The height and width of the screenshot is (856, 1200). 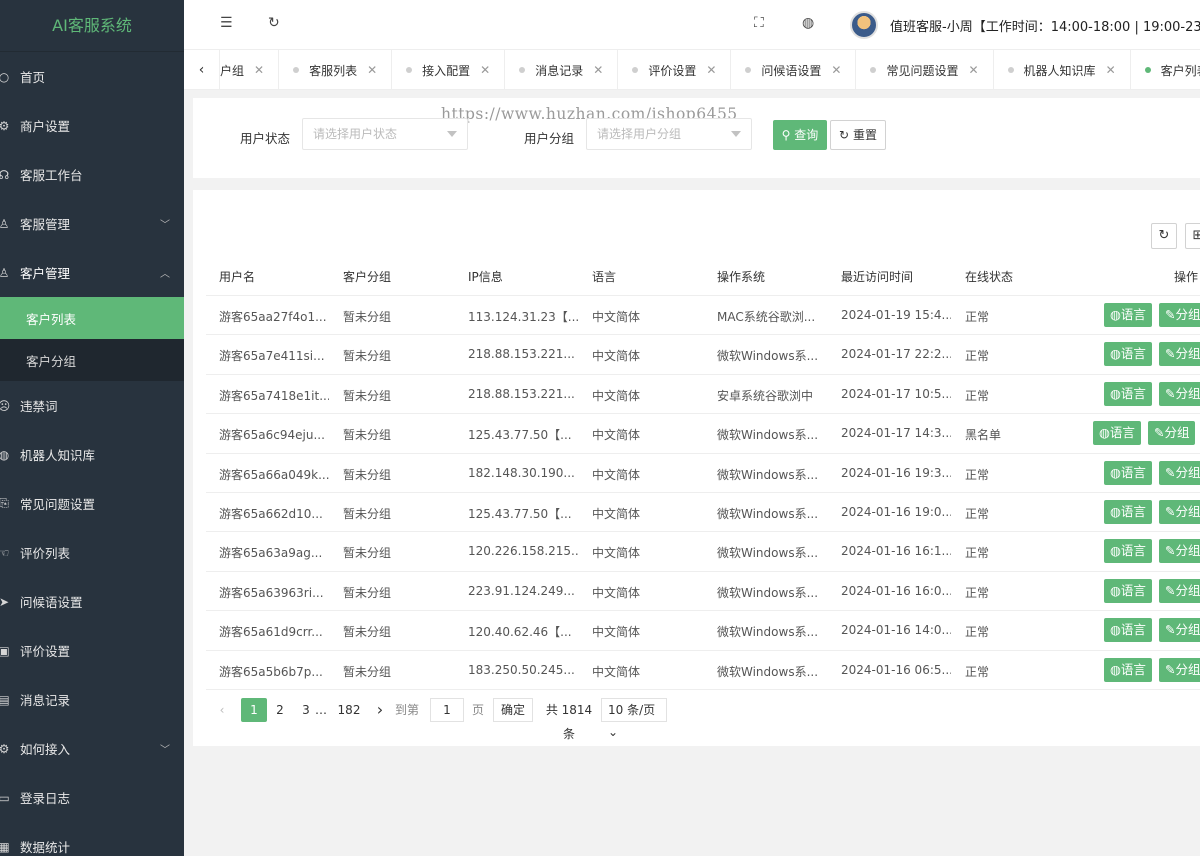 I want to click on tab-6: 常见问题设置 ✕, so click(x=925, y=69).